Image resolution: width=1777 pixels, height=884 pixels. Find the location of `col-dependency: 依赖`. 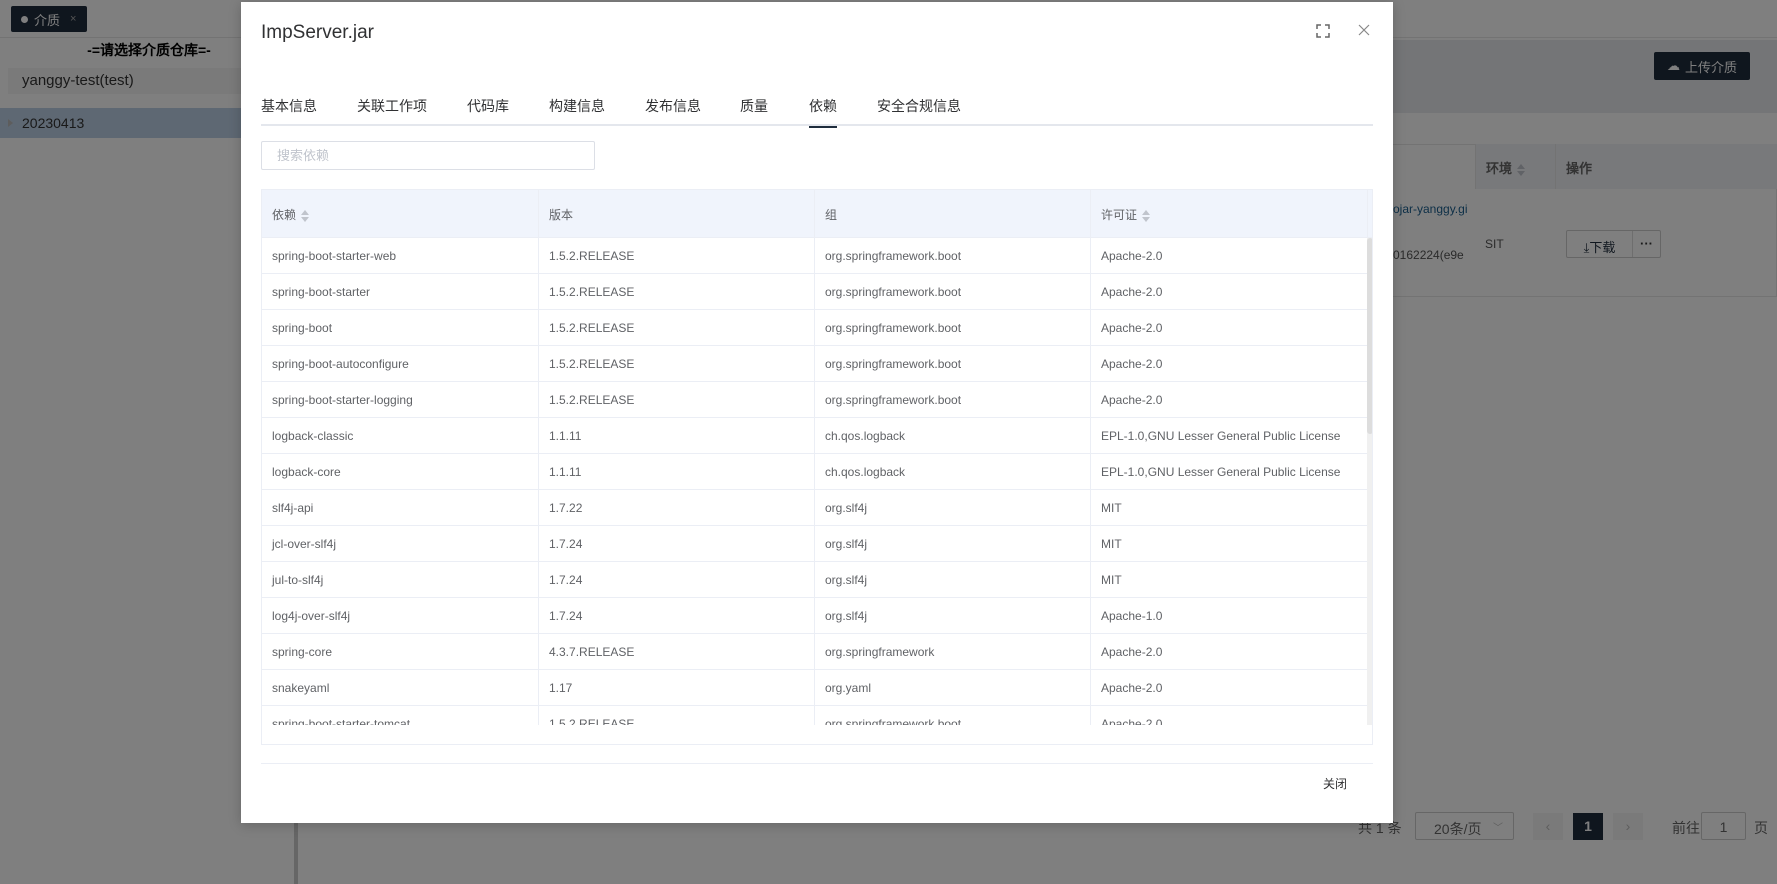

col-dependency: 依赖 is located at coordinates (400, 213).